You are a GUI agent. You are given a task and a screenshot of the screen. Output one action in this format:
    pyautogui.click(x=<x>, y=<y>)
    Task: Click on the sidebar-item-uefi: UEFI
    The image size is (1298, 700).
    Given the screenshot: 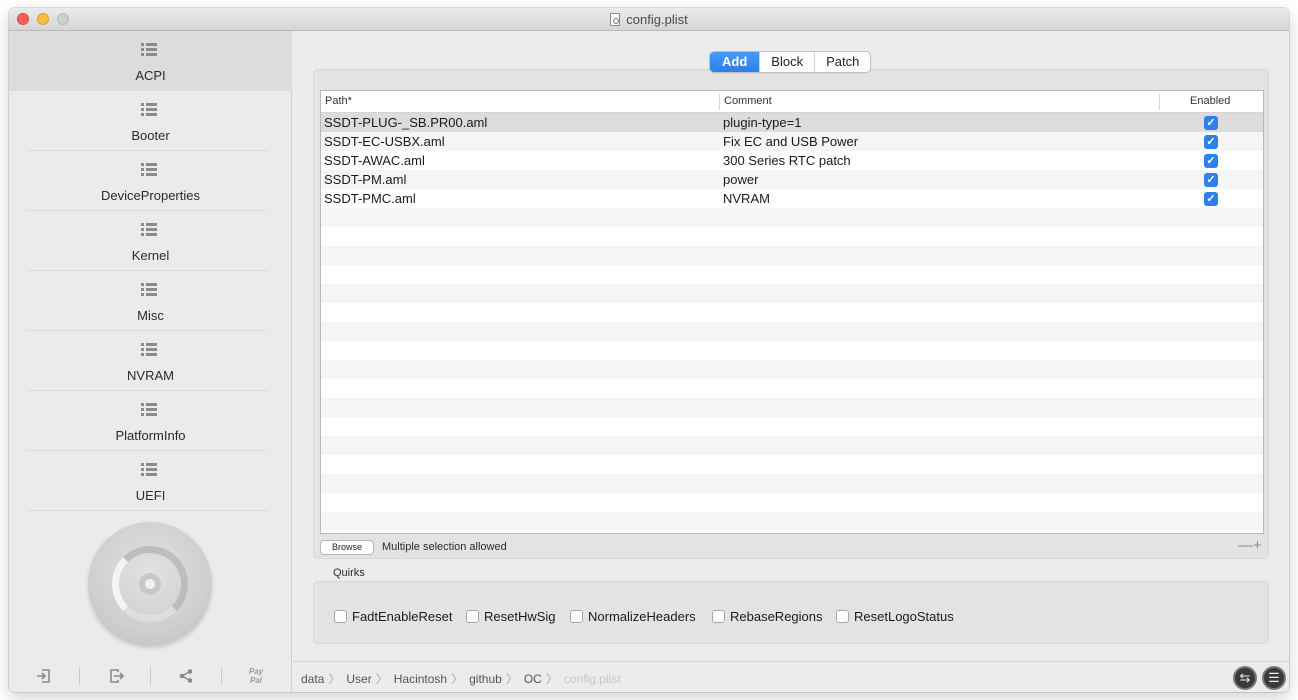 What is the action you would take?
    pyautogui.click(x=150, y=481)
    